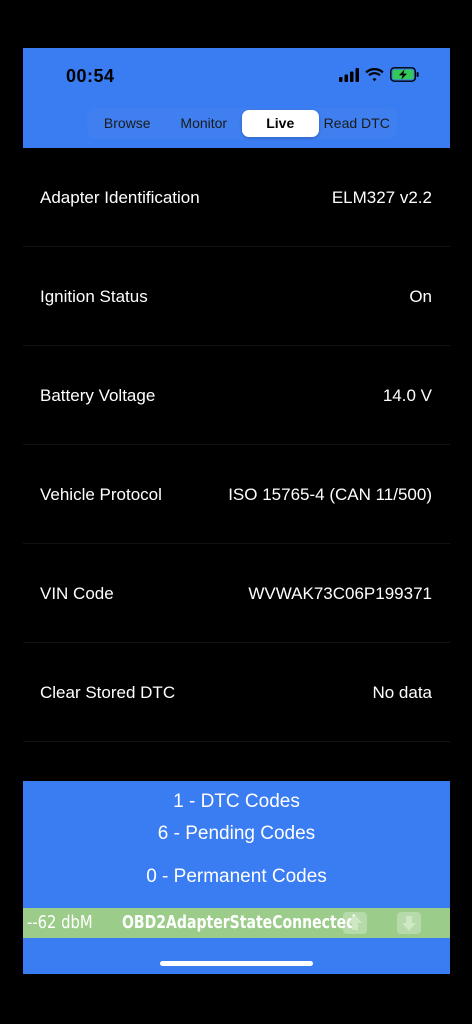 The width and height of the screenshot is (472, 1024). I want to click on row-value: On, so click(420, 296).